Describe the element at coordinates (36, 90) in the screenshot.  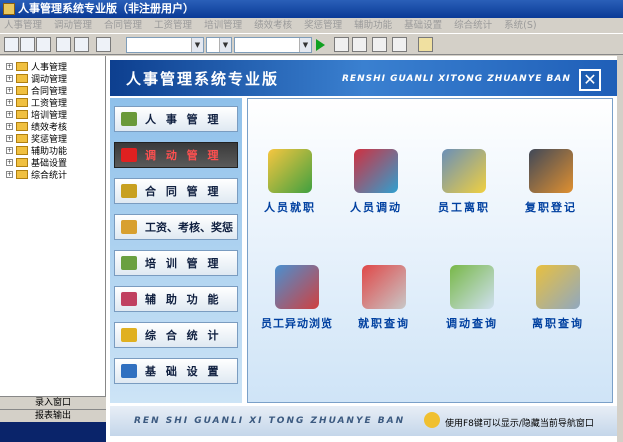
I see `tree-item-hetong: + 合同管理` at that location.